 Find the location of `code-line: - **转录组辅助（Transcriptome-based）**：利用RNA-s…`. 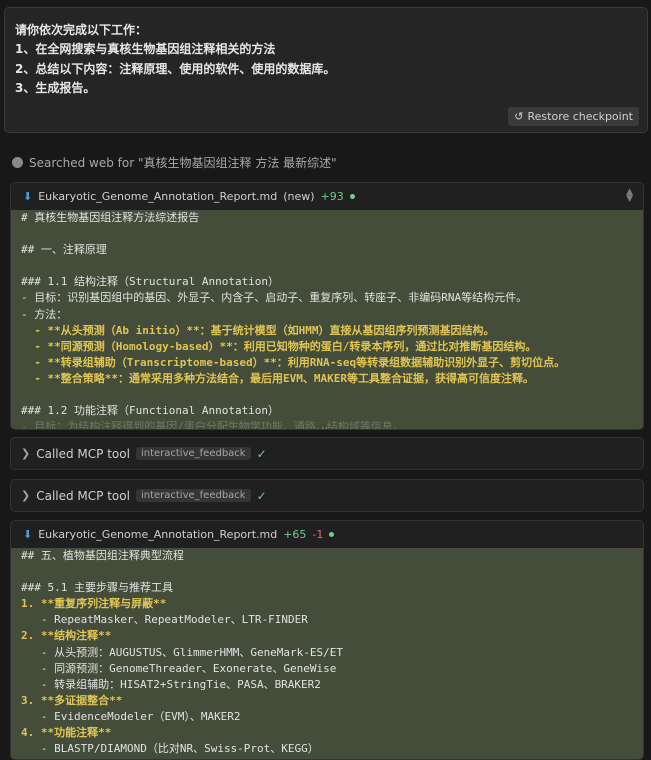

code-line: - **转录组辅助（Transcriptome-based）**：利用RNA-s… is located at coordinates (293, 362).